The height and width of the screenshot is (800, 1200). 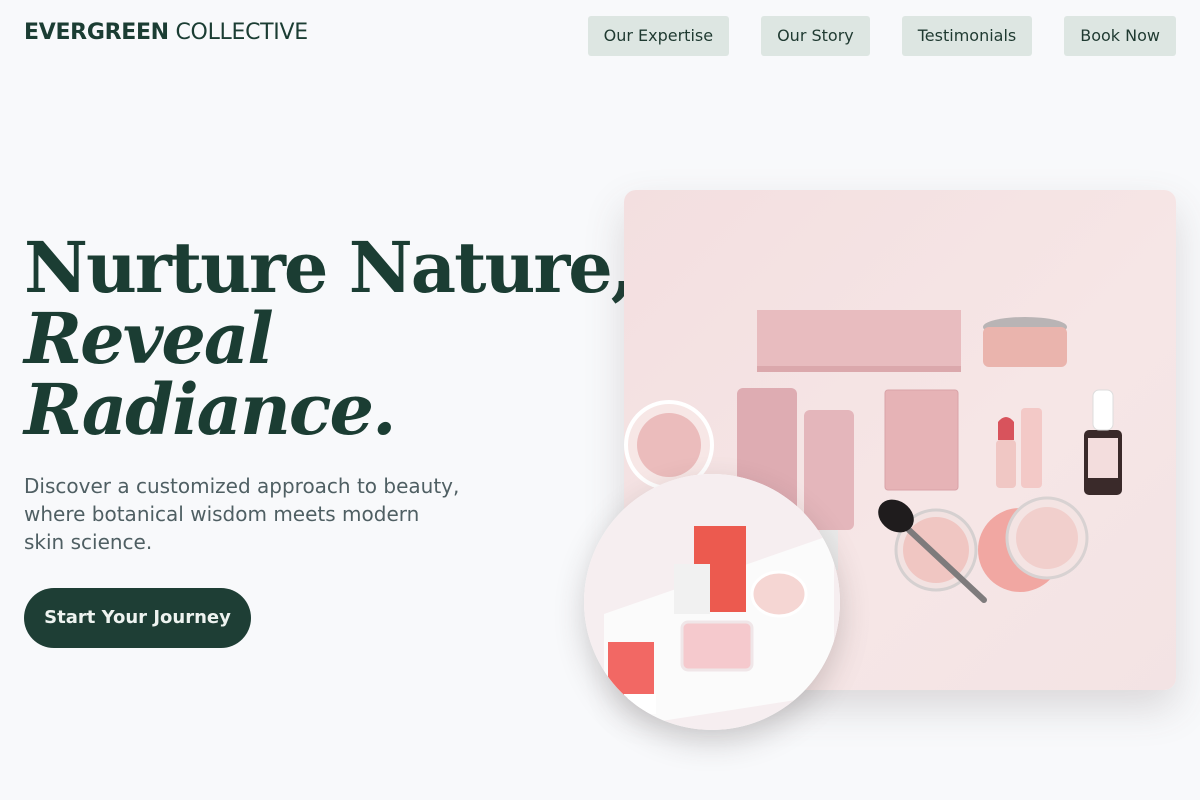 I want to click on brand-logo: EVERGREEN COLLECTIVE, so click(x=166, y=32).